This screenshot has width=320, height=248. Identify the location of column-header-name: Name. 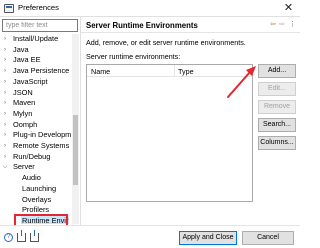
(100, 71).